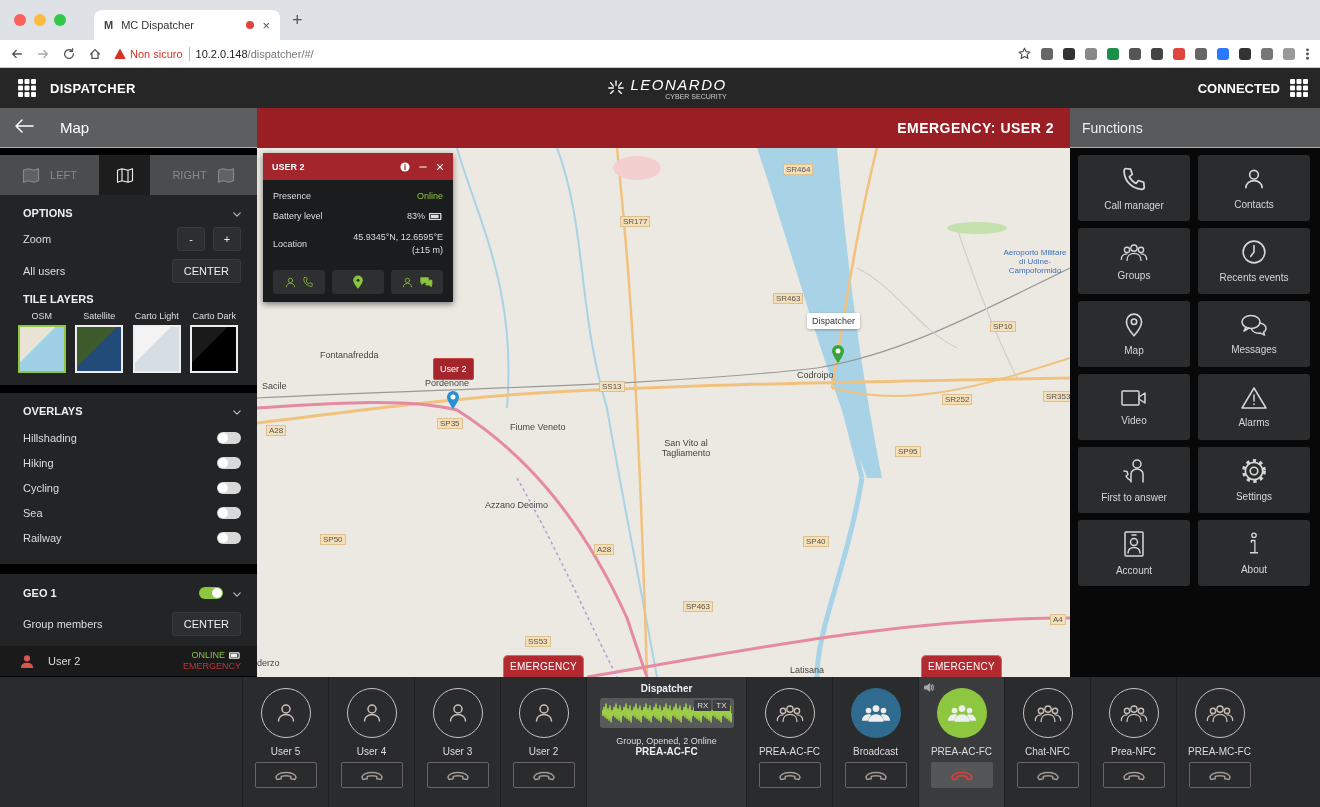  I want to click on contact-label: User 2, so click(543, 751).